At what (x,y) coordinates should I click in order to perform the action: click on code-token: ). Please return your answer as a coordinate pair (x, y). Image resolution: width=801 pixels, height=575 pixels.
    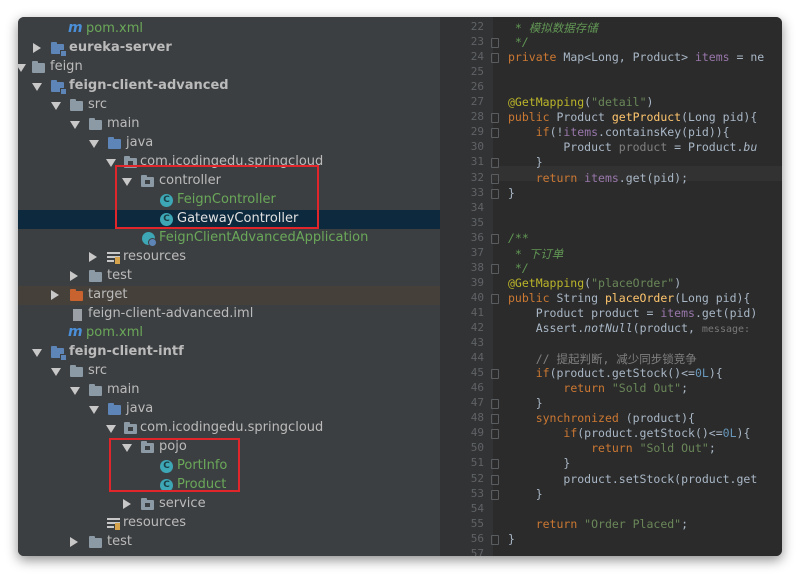
    Looking at the image, I should click on (650, 102).